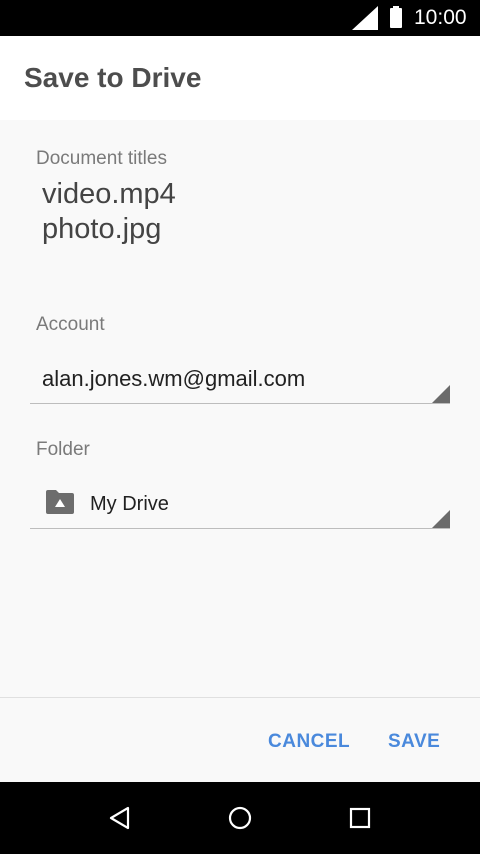 The height and width of the screenshot is (854, 480). I want to click on folder-label: Folder, so click(63, 449).